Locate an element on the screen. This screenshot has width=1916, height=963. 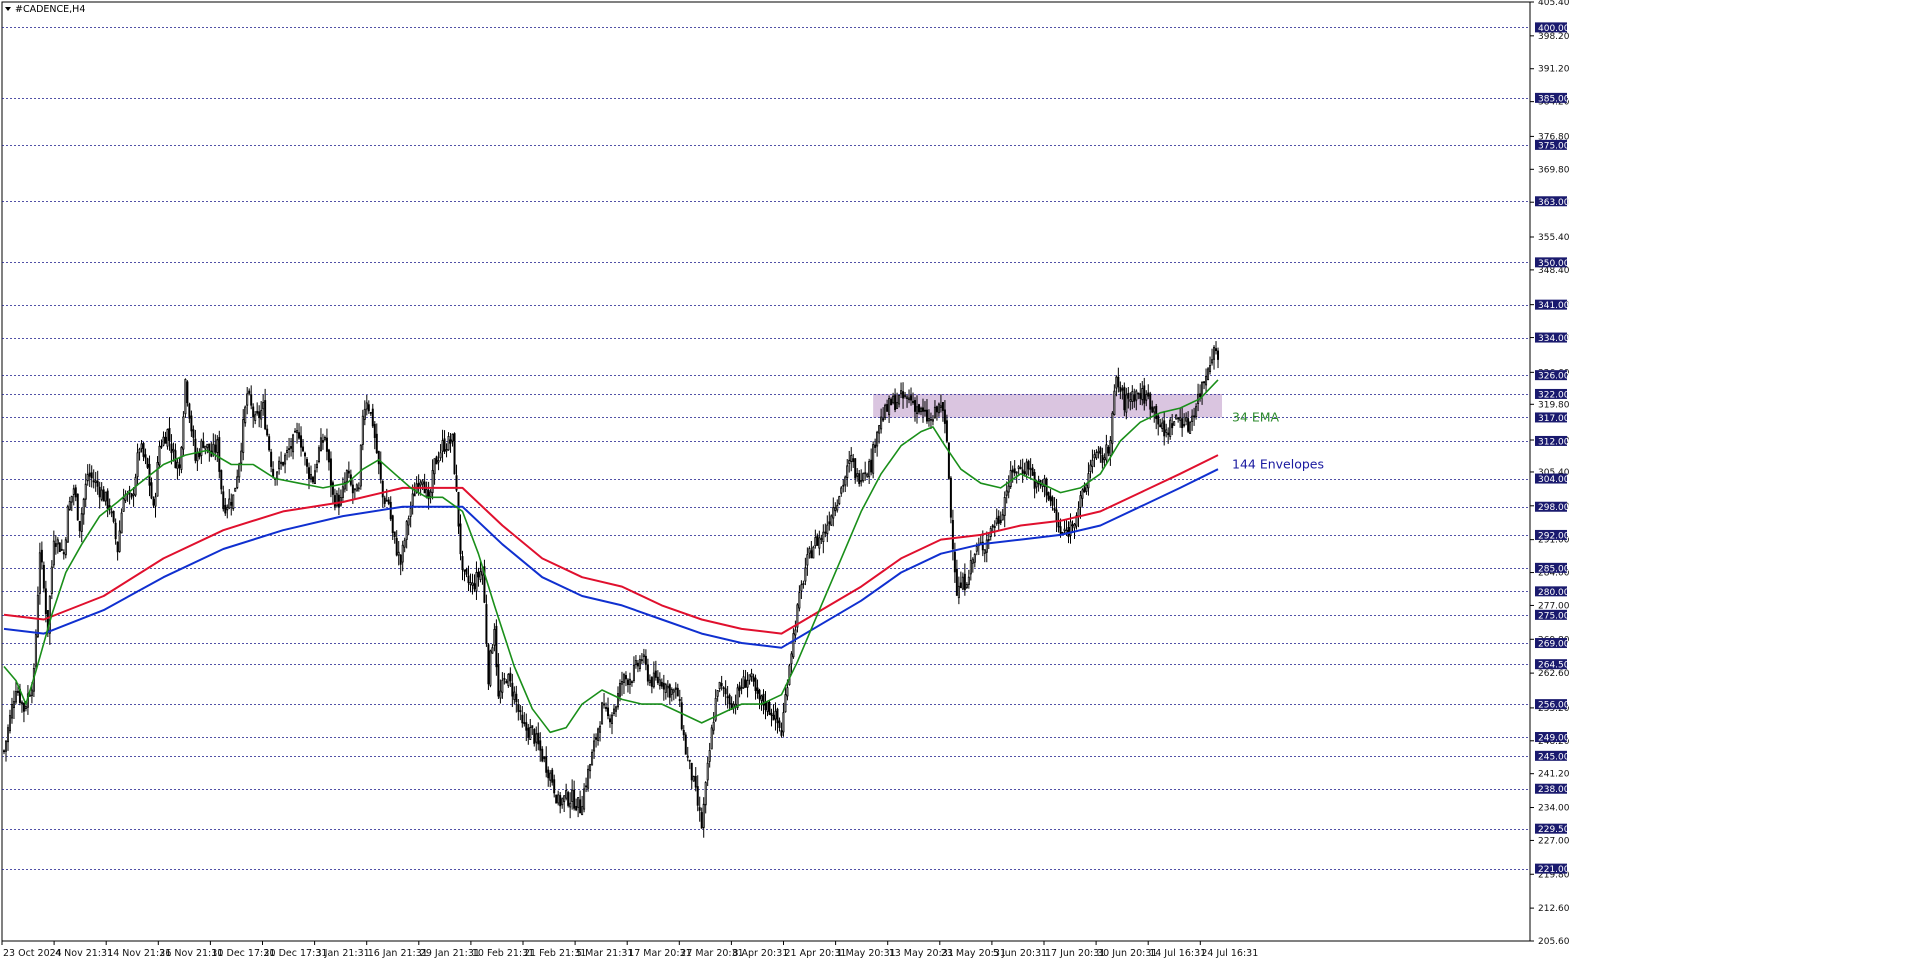
level-price-label: 221.00 is located at coordinates (1554, 870).